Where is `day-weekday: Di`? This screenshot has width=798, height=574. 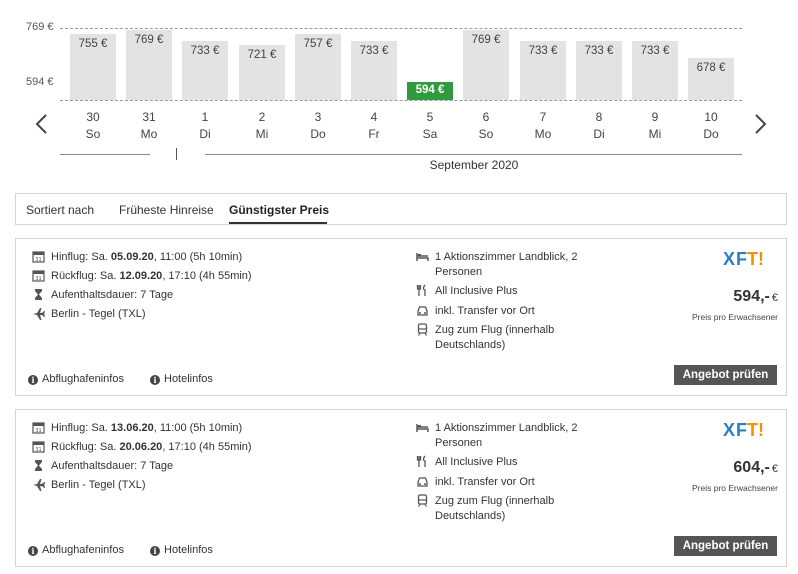
day-weekday: Di is located at coordinates (599, 134).